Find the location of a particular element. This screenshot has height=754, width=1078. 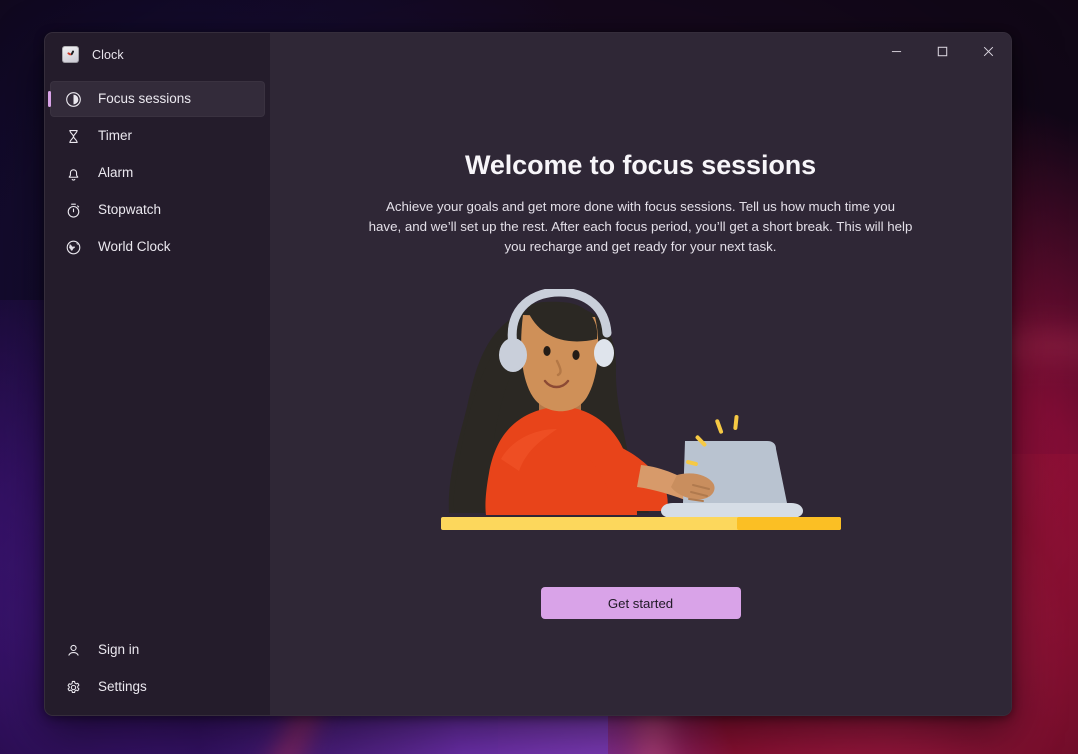

sidebar-item-world-clock: World Clock is located at coordinates (157, 247).